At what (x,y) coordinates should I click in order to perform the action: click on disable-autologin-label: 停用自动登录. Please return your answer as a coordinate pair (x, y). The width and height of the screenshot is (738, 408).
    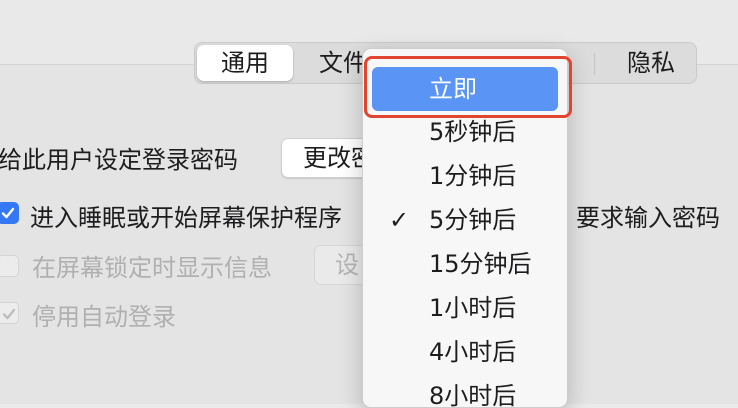
    Looking at the image, I should click on (104, 317).